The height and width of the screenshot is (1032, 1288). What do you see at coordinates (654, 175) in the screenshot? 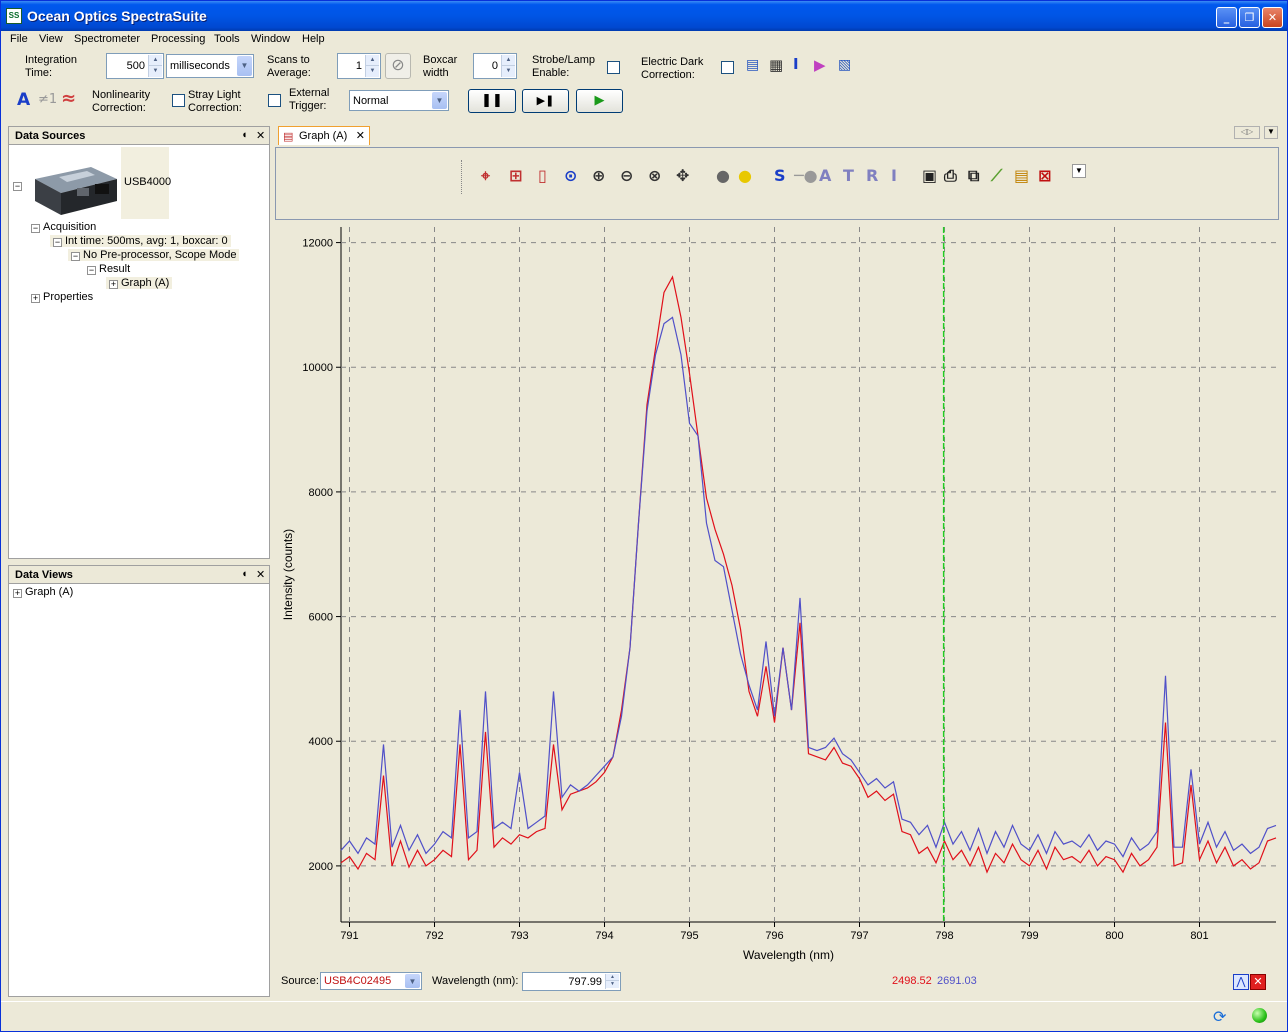
I see `zoom-reset-icon: ⊗` at bounding box center [654, 175].